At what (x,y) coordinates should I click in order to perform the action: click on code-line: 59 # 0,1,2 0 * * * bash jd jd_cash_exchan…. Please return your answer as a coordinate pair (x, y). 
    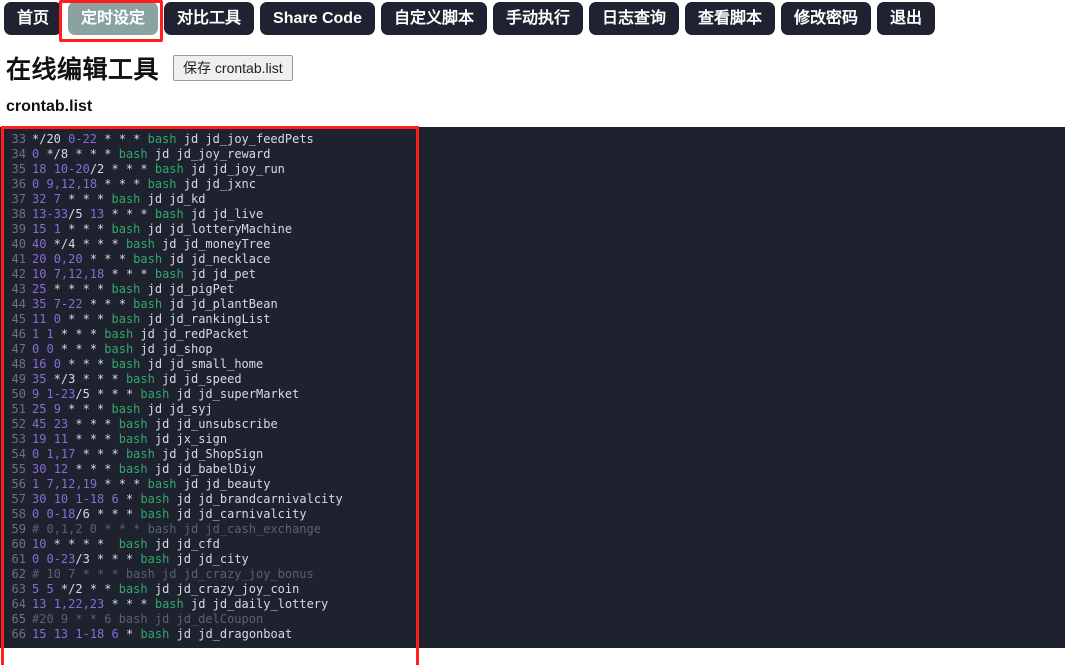
    Looking at the image, I should click on (532, 529).